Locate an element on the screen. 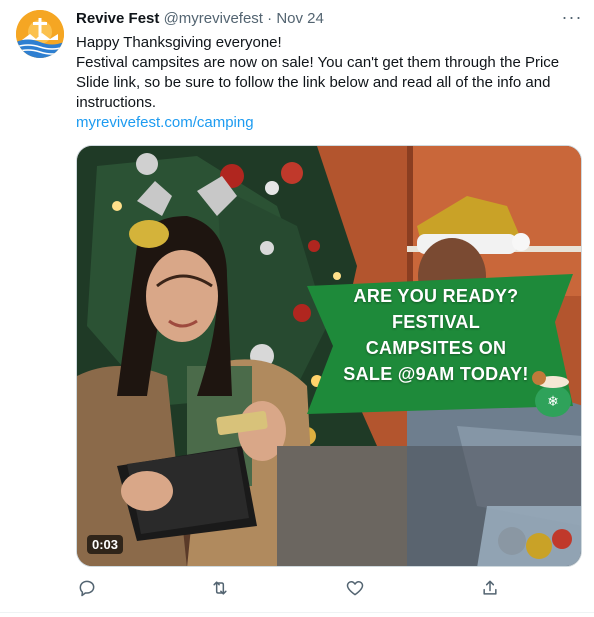 Image resolution: width=594 pixels, height=617 pixels. action-bar is located at coordinates (326, 591).